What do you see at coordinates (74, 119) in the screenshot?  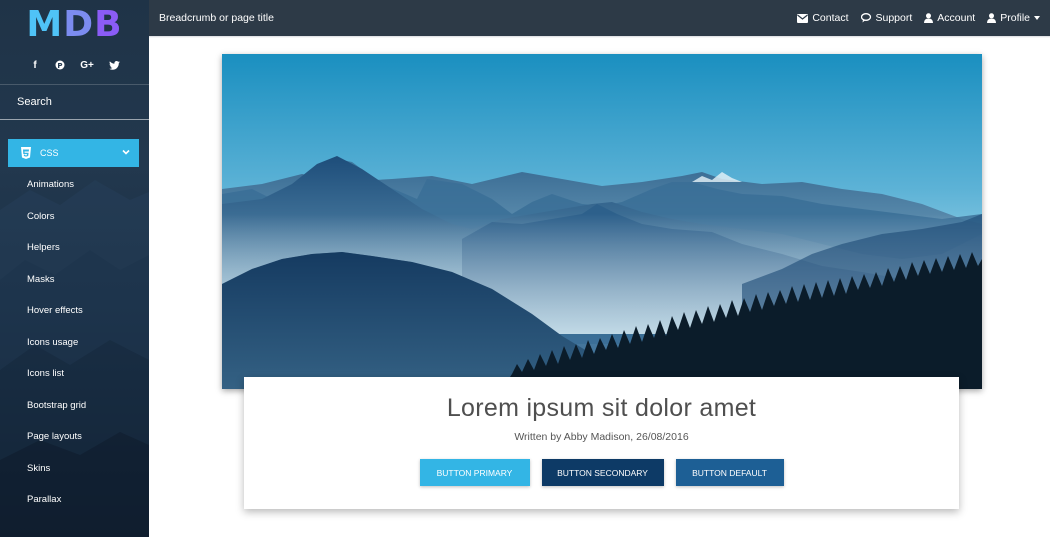 I see `search-underline` at bounding box center [74, 119].